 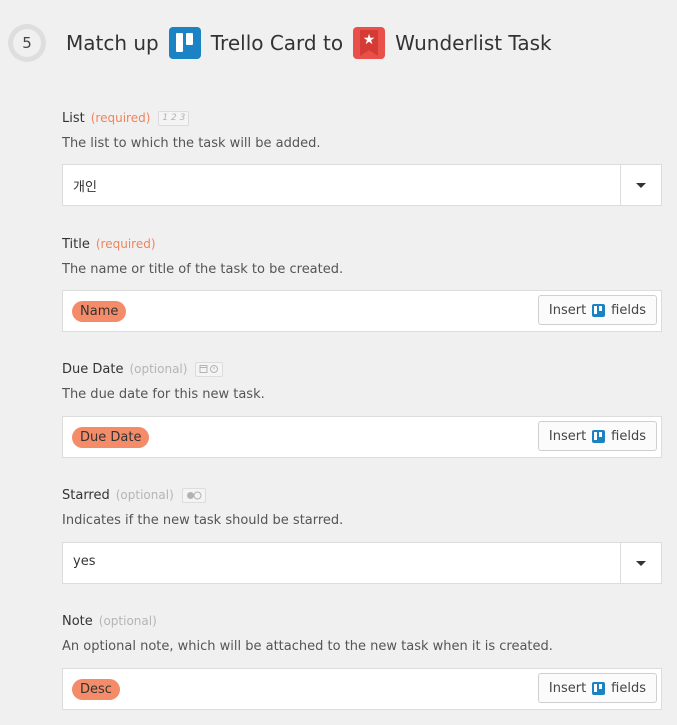 I want to click on target-app-label: Wunderlist Task, so click(x=473, y=43).